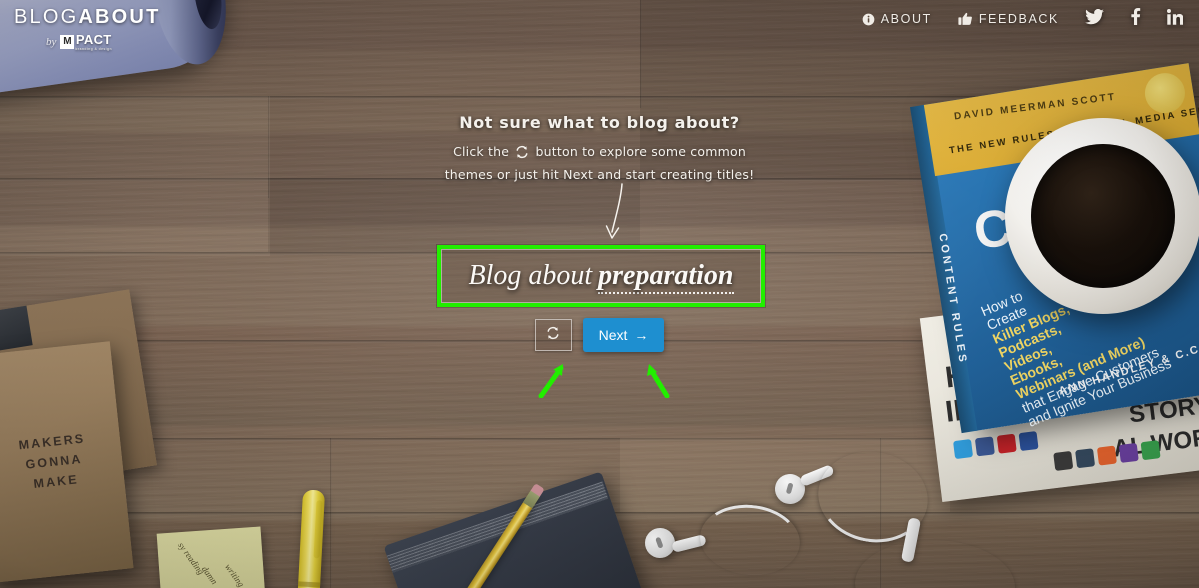 The width and height of the screenshot is (1199, 588). Describe the element at coordinates (530, 275) in the screenshot. I see `topic-lead-text: Blog about` at that location.